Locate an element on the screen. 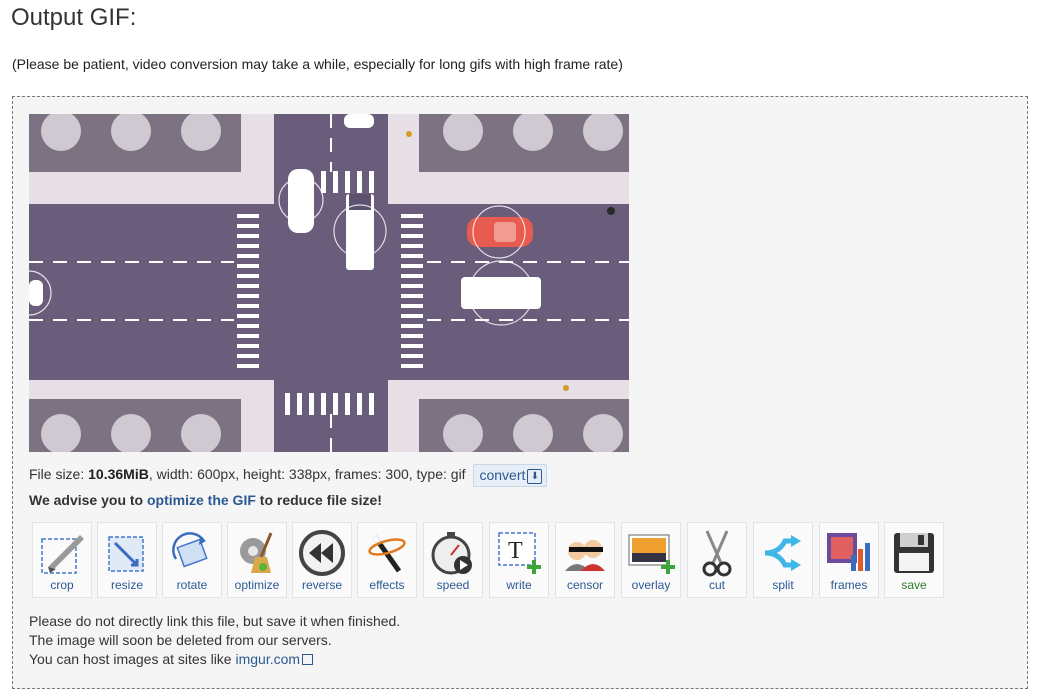  cut-label: cut is located at coordinates (716, 585).